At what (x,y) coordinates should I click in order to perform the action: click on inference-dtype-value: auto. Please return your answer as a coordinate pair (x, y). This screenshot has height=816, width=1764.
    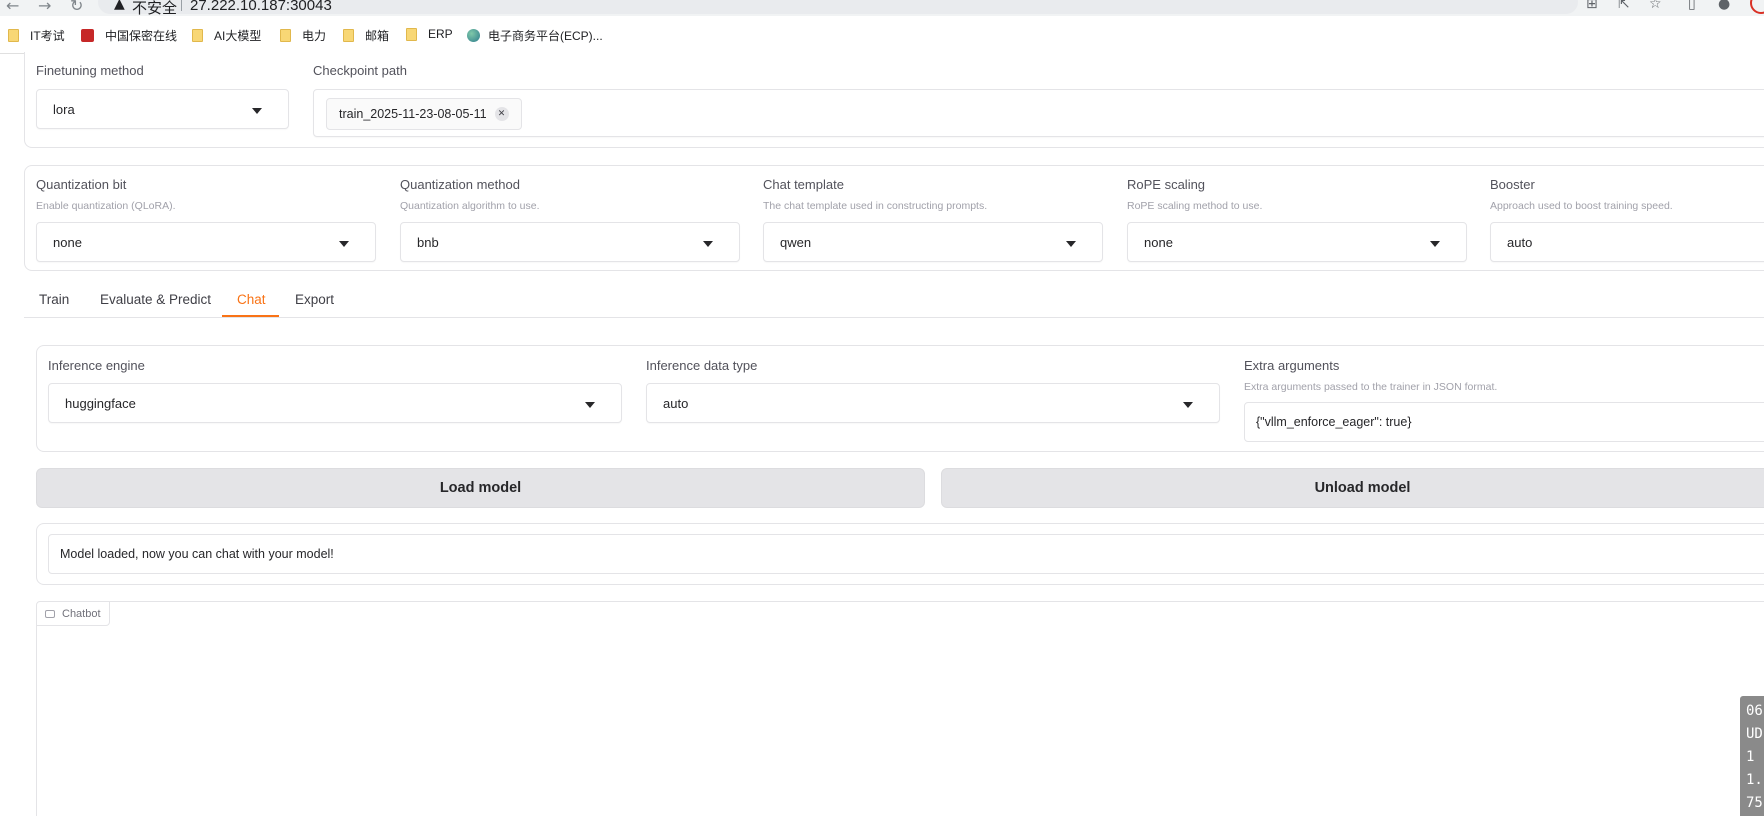
    Looking at the image, I should click on (676, 403).